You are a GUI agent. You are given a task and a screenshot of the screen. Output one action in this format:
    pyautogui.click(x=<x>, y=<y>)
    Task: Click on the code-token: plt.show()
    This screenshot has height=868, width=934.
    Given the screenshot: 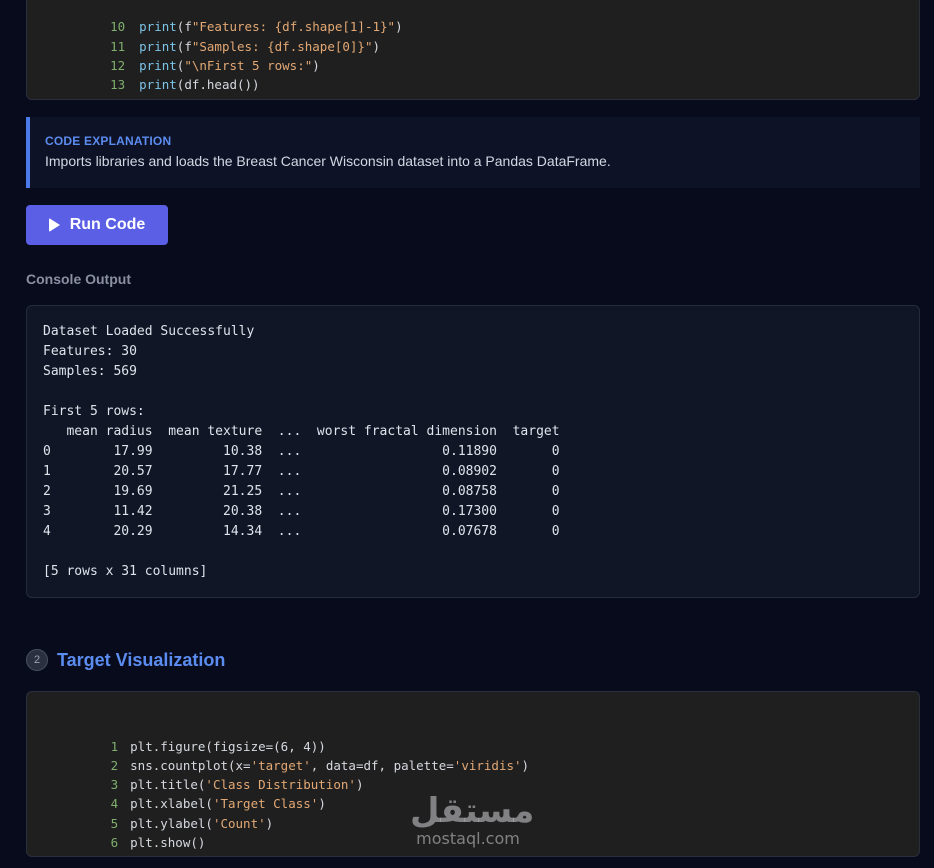 What is the action you would take?
    pyautogui.click(x=168, y=842)
    